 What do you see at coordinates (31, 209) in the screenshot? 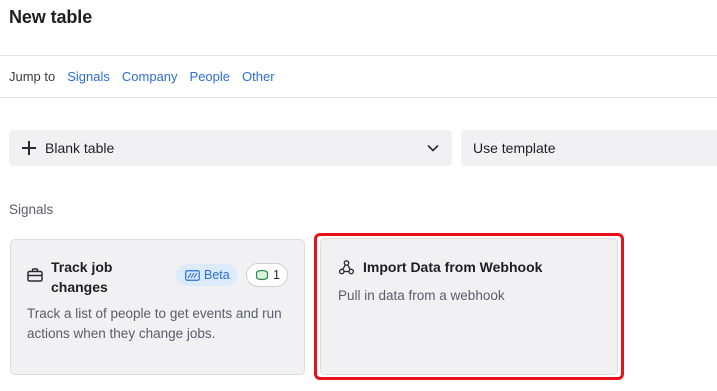
I see `signals-section-heading: Signals` at bounding box center [31, 209].